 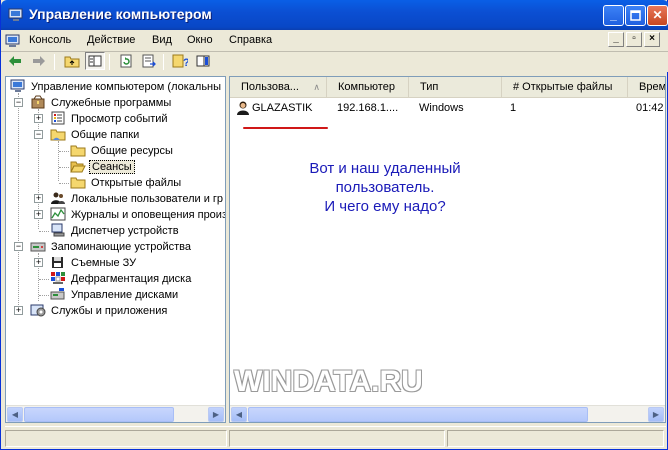 What do you see at coordinates (180, 61) in the screenshot?
I see `help-button: ?` at bounding box center [180, 61].